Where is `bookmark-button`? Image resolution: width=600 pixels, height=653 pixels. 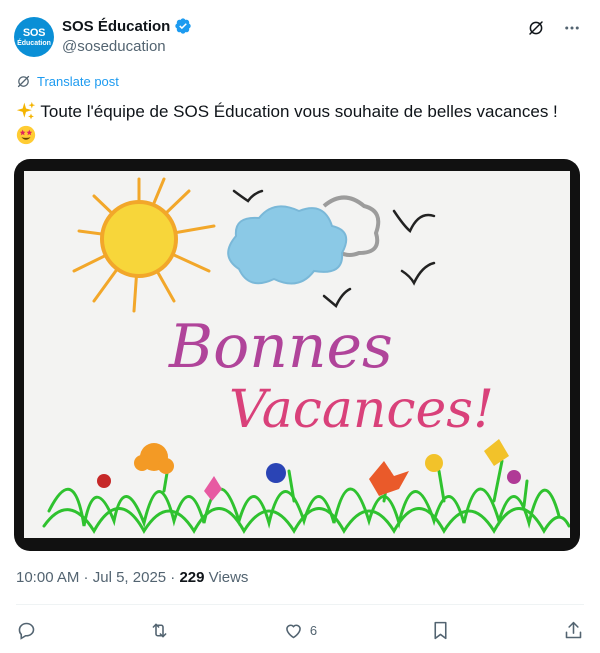
bookmark-button is located at coordinates (440, 630).